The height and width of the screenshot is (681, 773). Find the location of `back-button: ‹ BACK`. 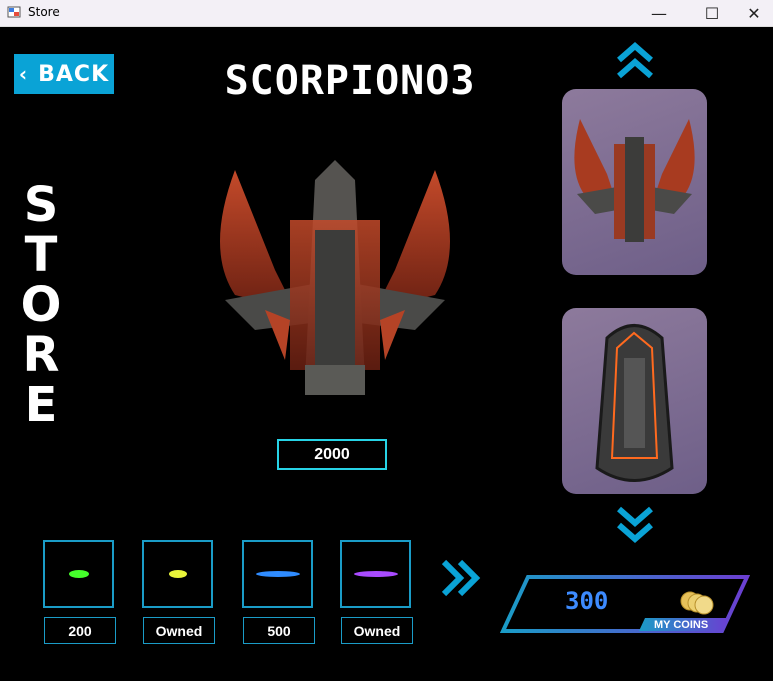

back-button: ‹ BACK is located at coordinates (64, 74).